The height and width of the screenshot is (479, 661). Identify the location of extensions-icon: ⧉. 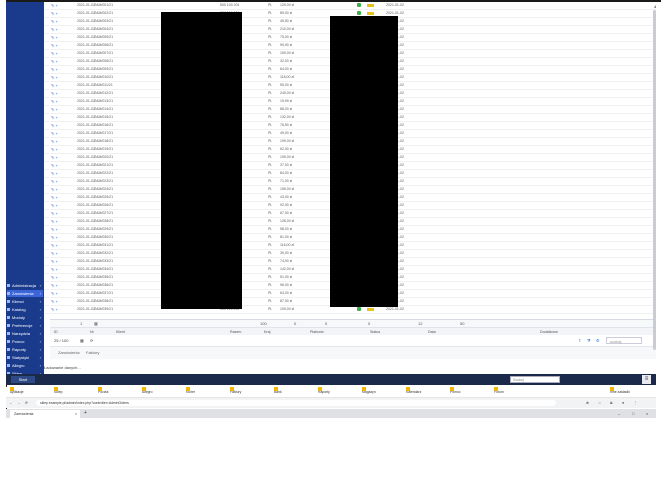
(611, 403).